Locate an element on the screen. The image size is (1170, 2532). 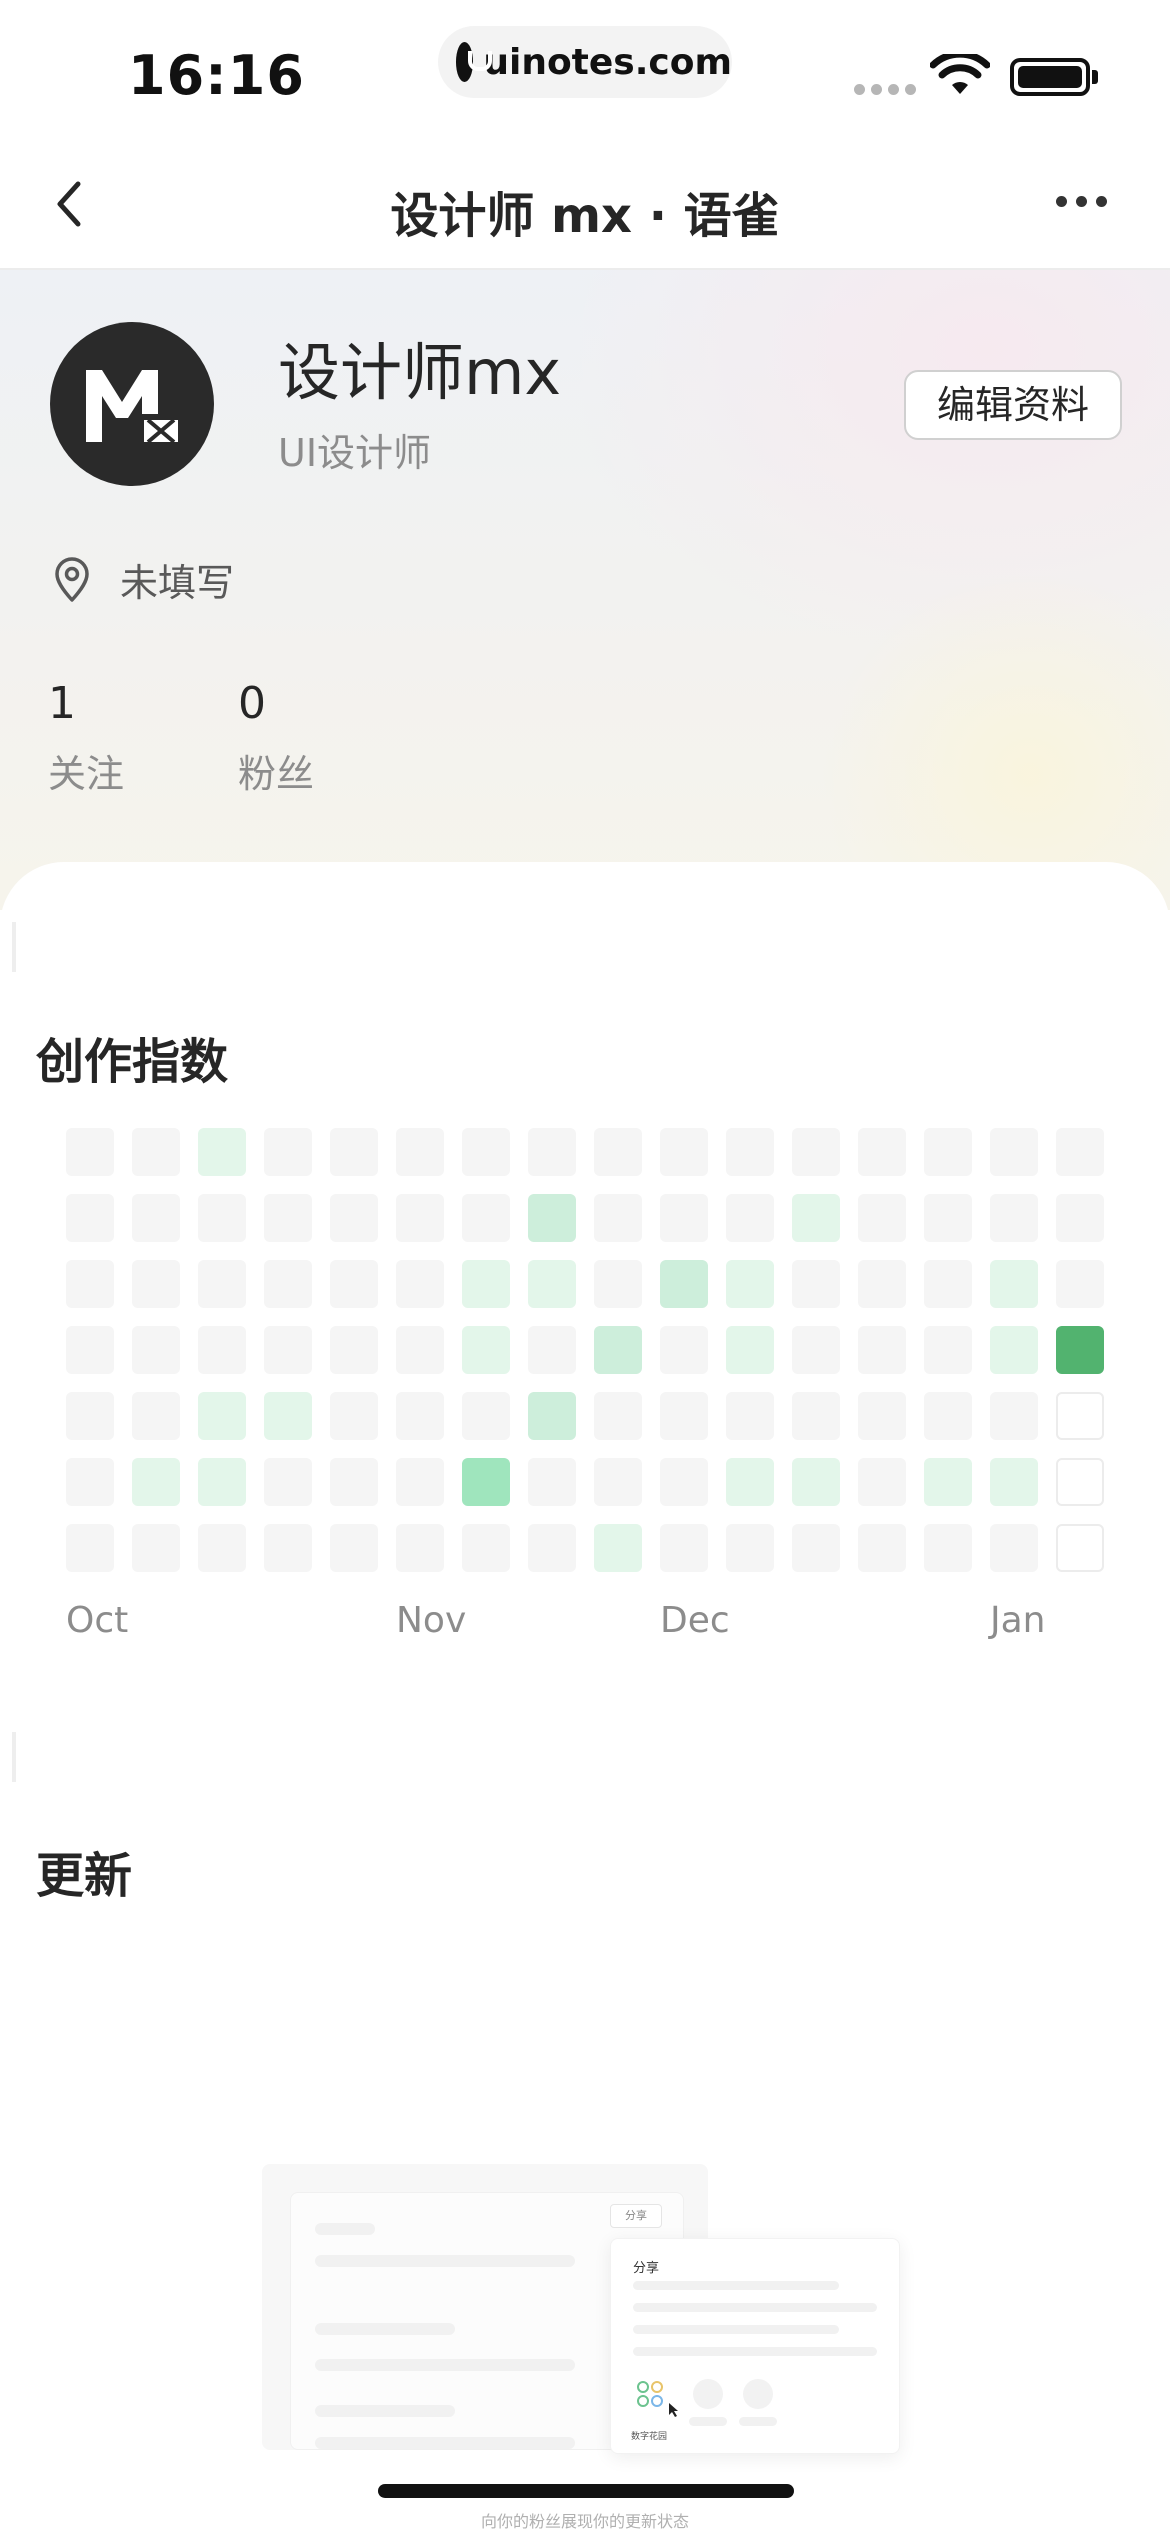
home-indicator is located at coordinates (586, 2491).